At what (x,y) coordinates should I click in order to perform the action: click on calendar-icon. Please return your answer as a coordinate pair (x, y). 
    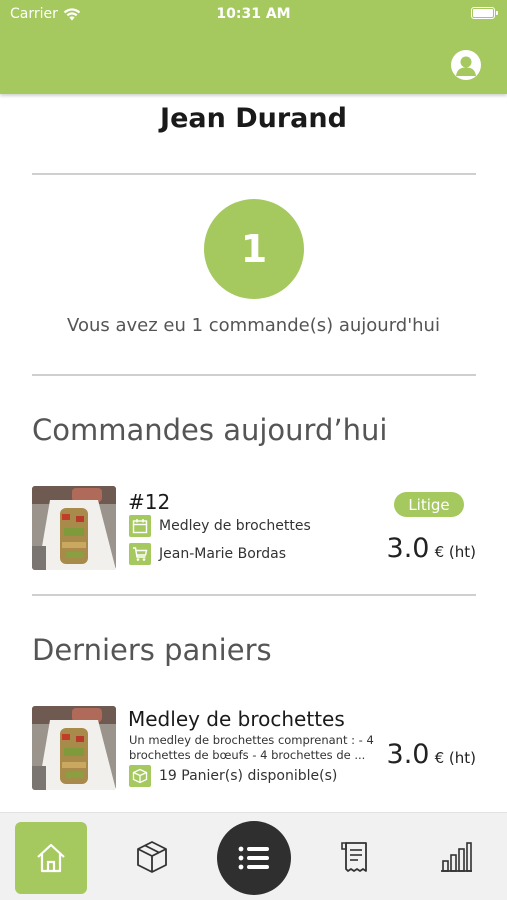
    Looking at the image, I should click on (140, 526).